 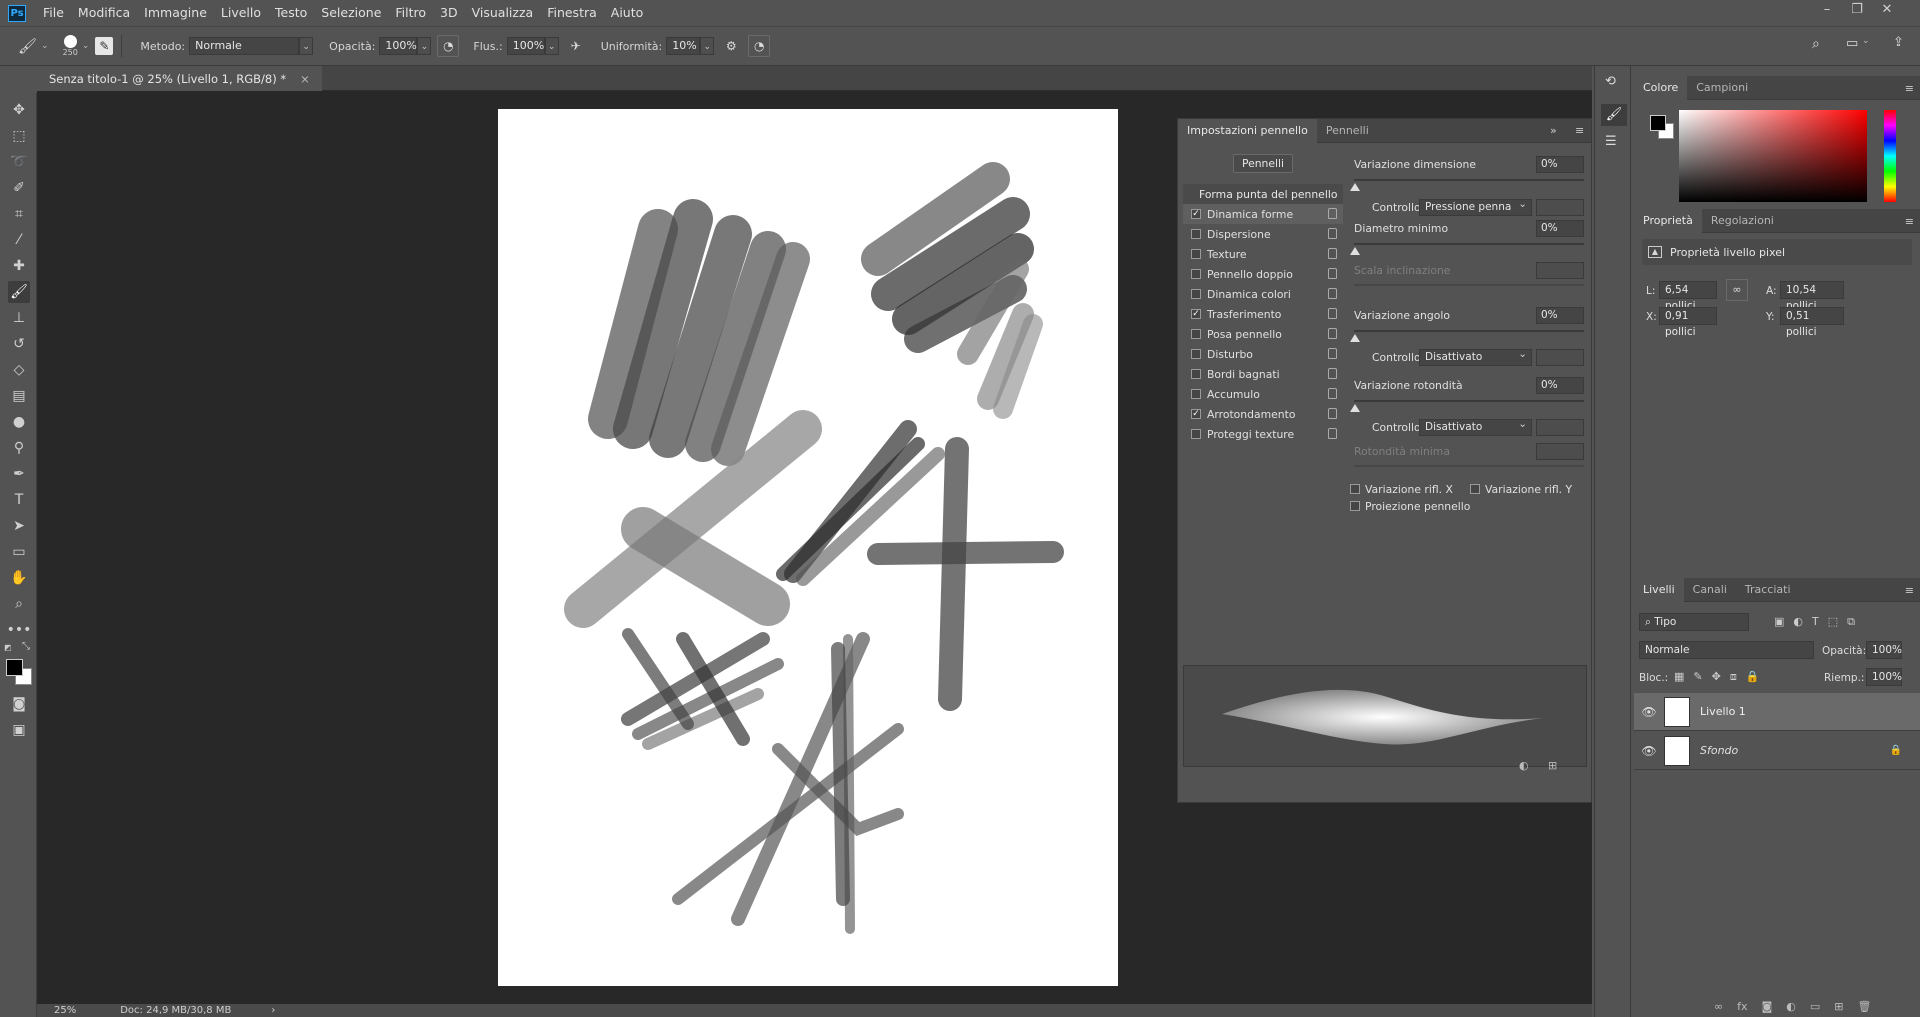 What do you see at coordinates (19, 162) in the screenshot?
I see `lasso-tool-icon: ➰` at bounding box center [19, 162].